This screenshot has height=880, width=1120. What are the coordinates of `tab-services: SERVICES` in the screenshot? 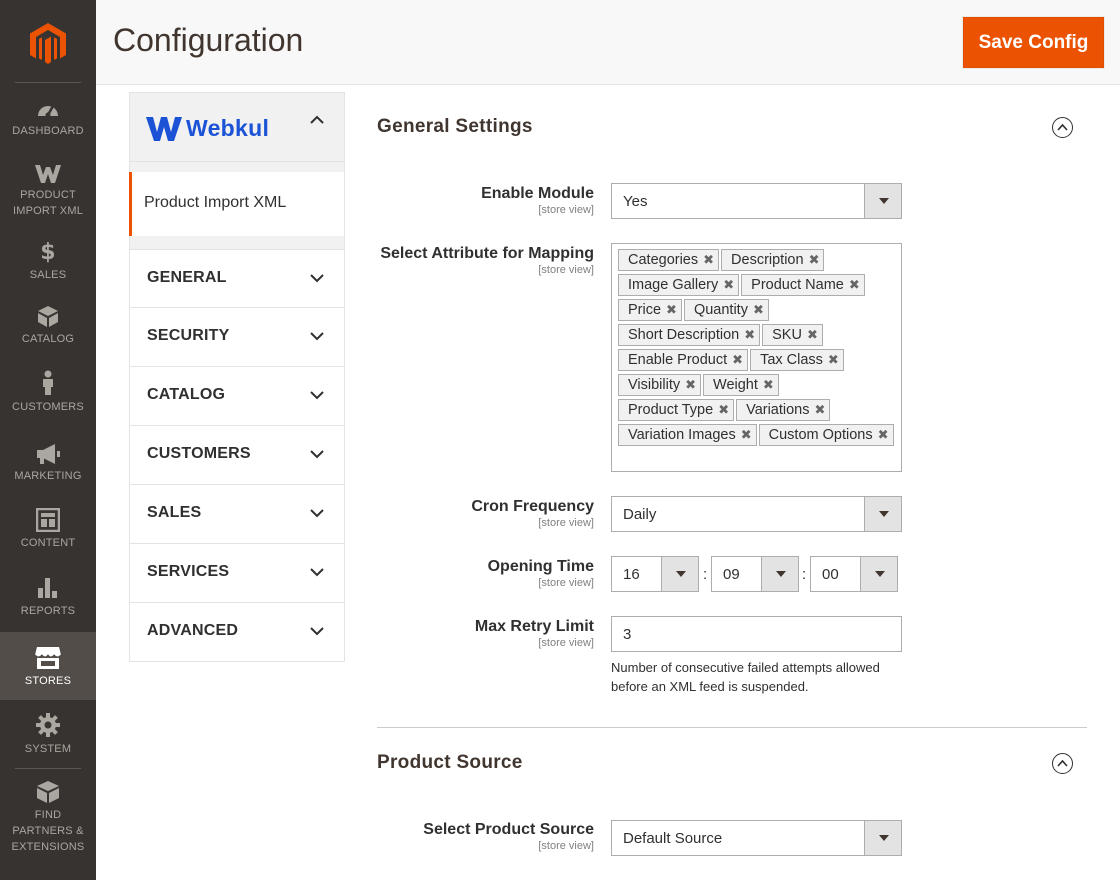 It's located at (237, 573).